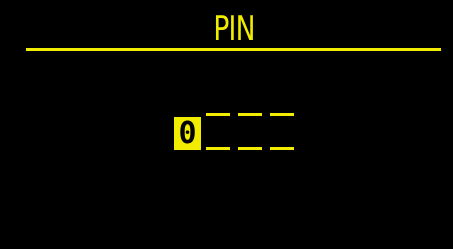 Image resolution: width=453 pixels, height=249 pixels. What do you see at coordinates (282, 133) in the screenshot?
I see `pin-digit-4-slot` at bounding box center [282, 133].